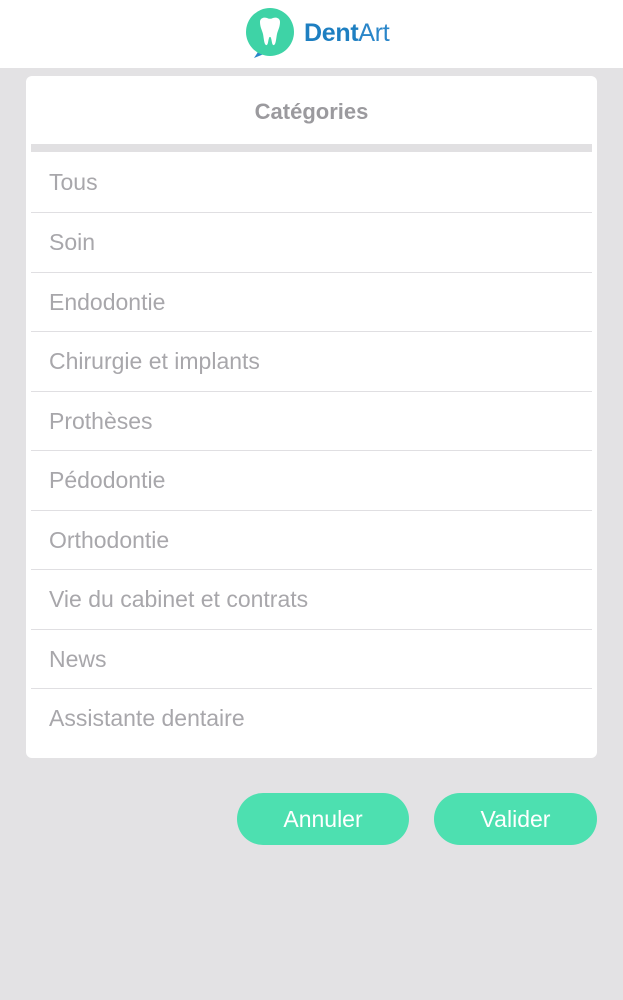 The image size is (623, 1000). What do you see at coordinates (311, 362) in the screenshot?
I see `category-item-chirurgie-implants: Chirurgie et implants` at bounding box center [311, 362].